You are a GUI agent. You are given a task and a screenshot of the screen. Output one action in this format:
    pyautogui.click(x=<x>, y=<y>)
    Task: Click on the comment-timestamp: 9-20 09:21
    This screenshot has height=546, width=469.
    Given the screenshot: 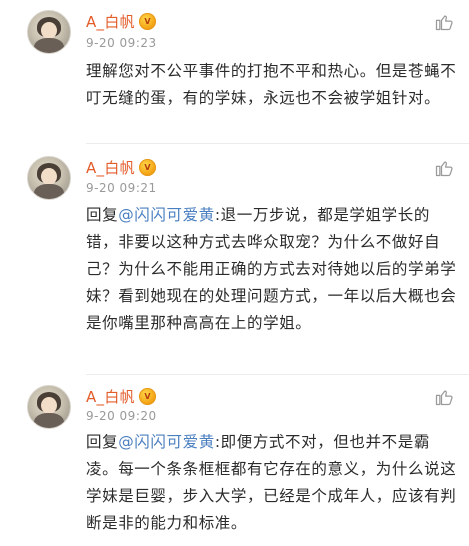 What is the action you would take?
    pyautogui.click(x=121, y=188)
    